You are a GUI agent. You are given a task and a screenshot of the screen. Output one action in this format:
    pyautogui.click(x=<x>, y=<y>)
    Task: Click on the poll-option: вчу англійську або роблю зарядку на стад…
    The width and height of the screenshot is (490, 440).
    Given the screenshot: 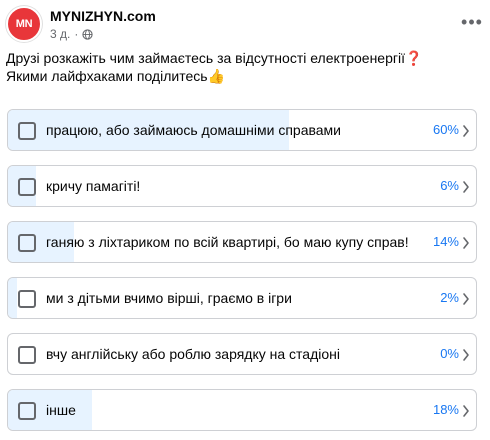 What is the action you would take?
    pyautogui.click(x=242, y=354)
    